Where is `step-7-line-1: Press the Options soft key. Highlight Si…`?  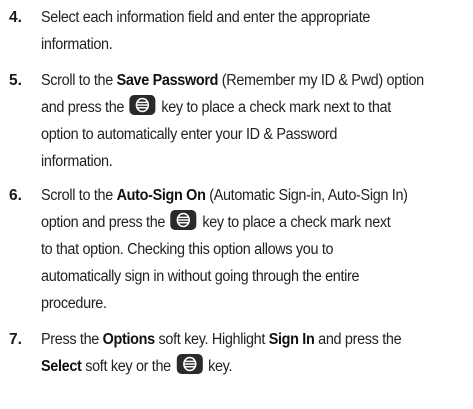
step-7-line-1: Press the Options soft key. Highlight Si… is located at coordinates (221, 339).